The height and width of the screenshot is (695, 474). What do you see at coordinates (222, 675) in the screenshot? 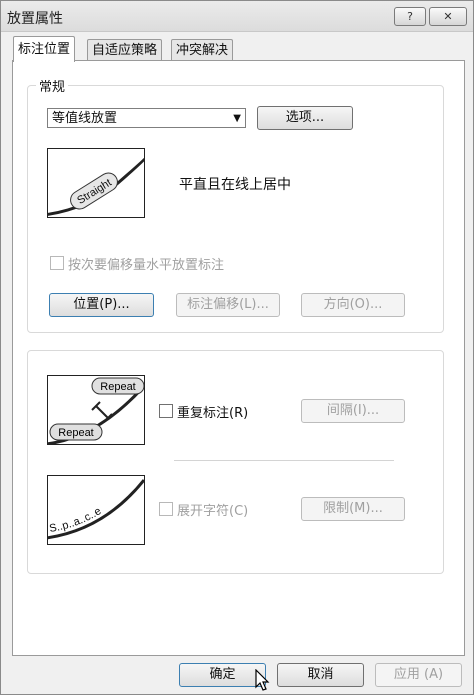
I see `ok-button: 确定` at bounding box center [222, 675].